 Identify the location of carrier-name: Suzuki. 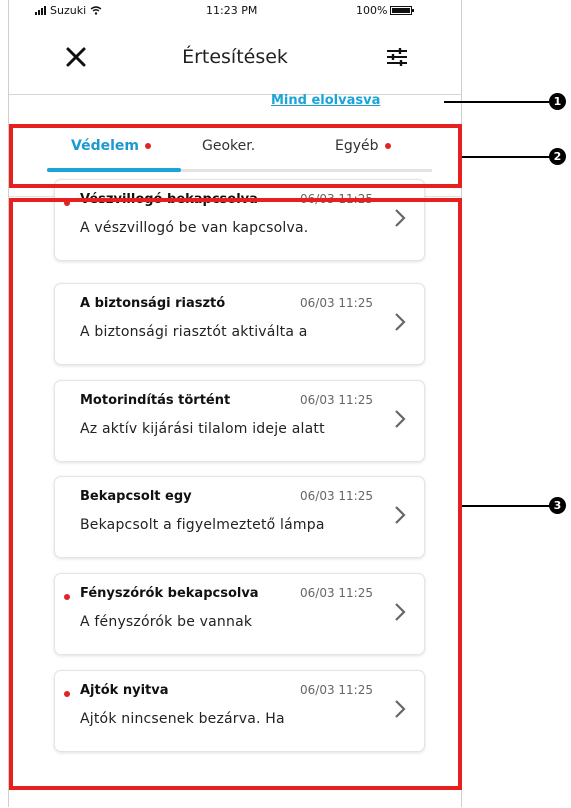
(68, 10).